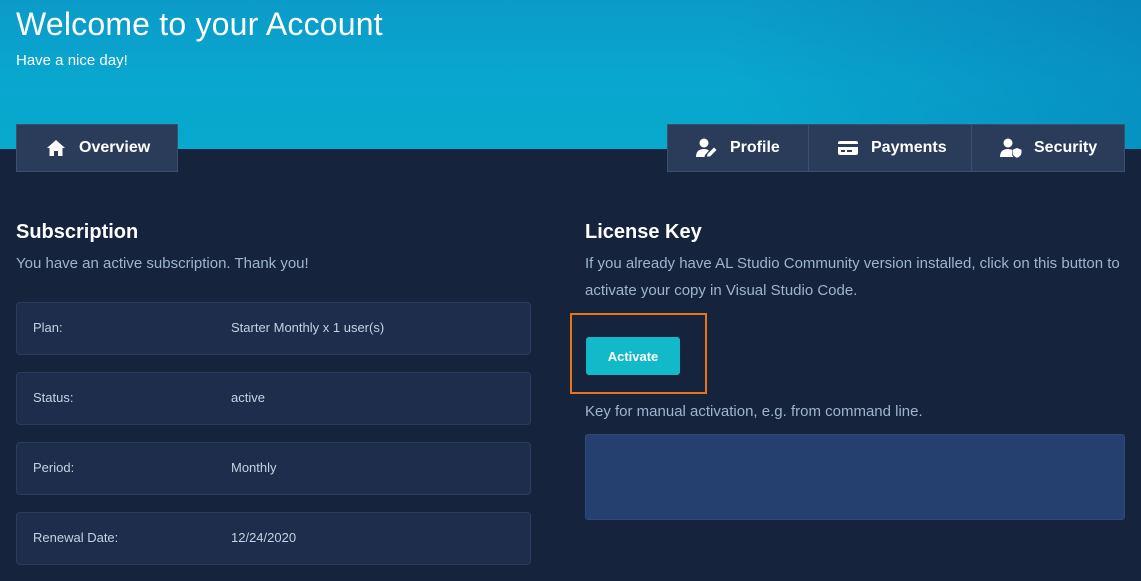  I want to click on row-value: Starter Monthly x 1 user(s), so click(308, 327).